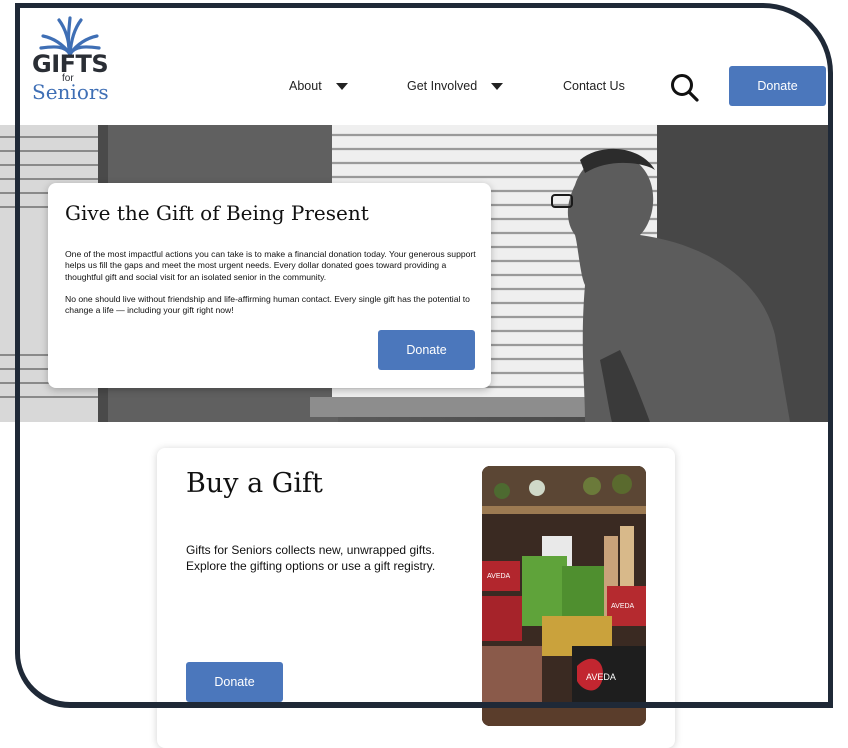 This screenshot has height=748, width=848. I want to click on nav-item-contact: Contact Us, so click(594, 86).